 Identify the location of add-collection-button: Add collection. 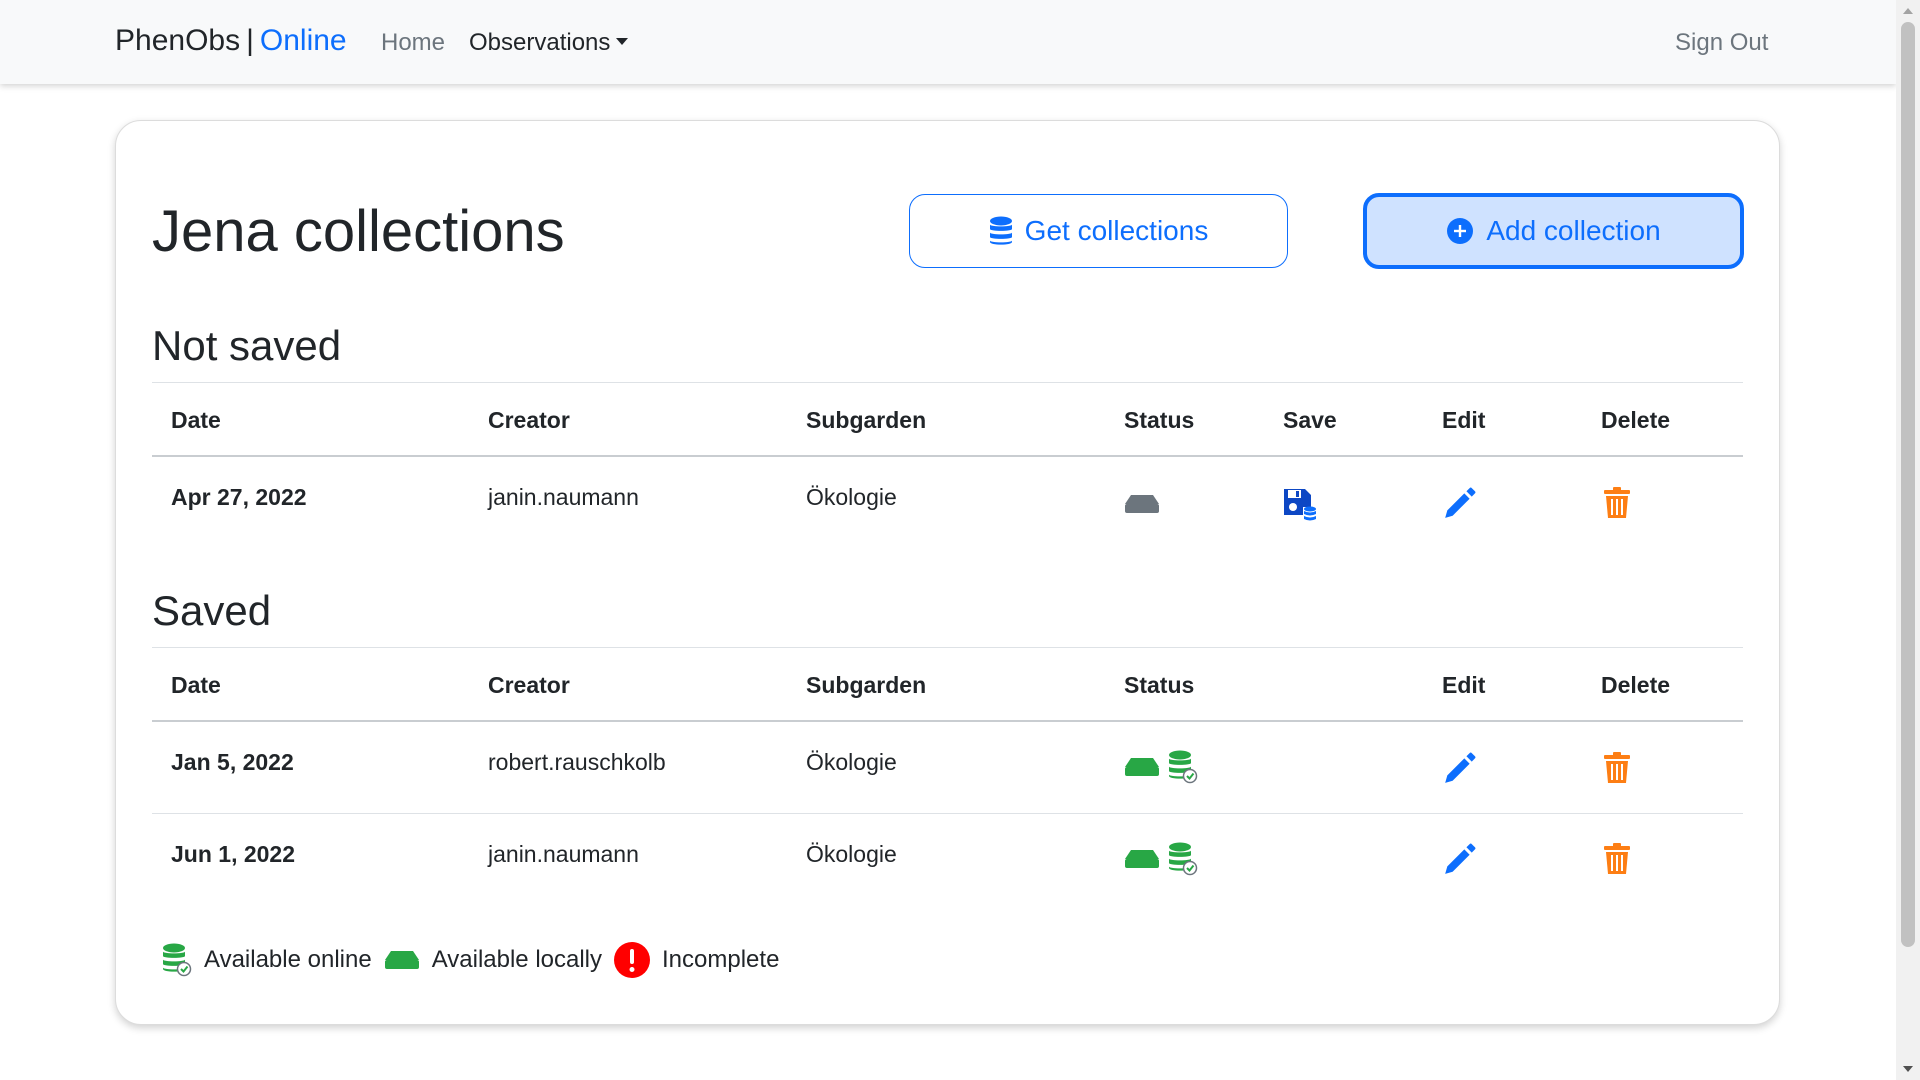
(1553, 231).